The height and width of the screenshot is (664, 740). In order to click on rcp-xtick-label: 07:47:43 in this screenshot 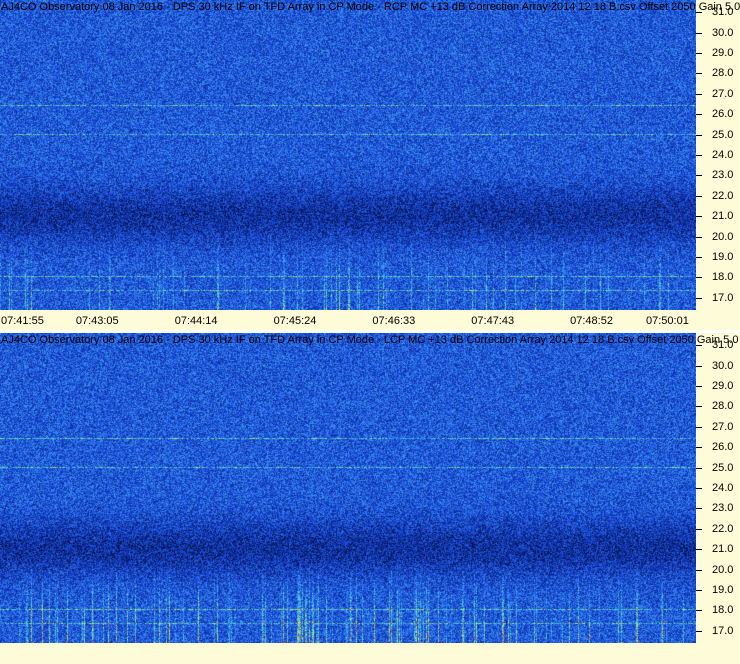, I will do `click(493, 321)`.